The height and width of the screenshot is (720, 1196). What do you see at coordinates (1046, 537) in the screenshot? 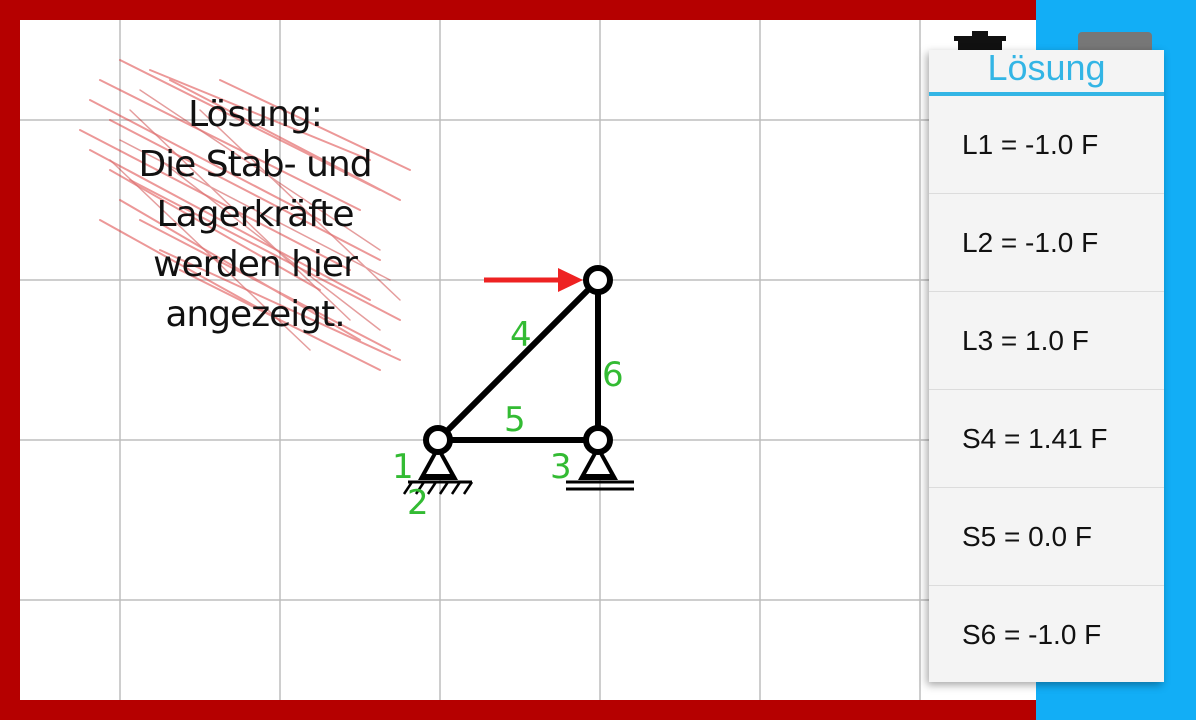
I see `result-row: S5 = 0.0 F` at bounding box center [1046, 537].